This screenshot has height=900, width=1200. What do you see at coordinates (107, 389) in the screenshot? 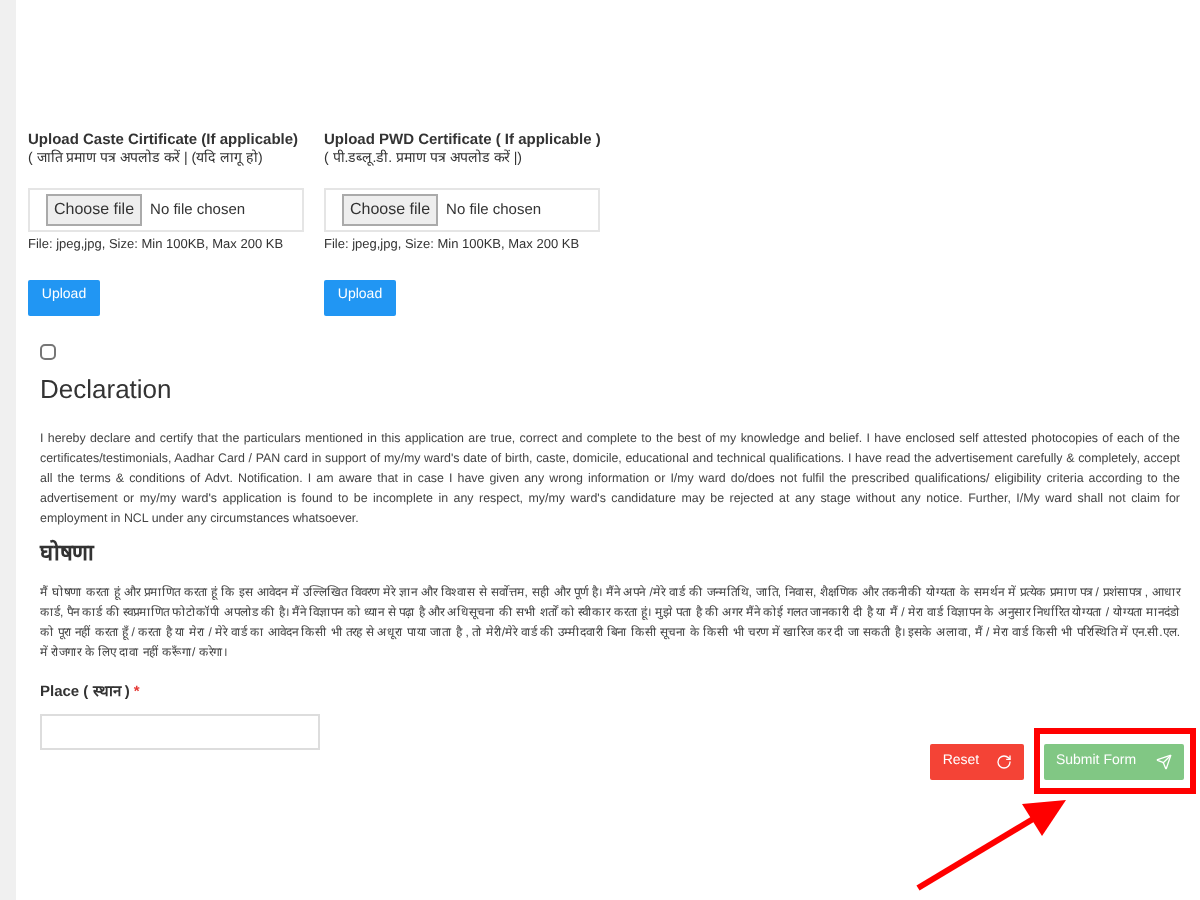
I see `declaration-heading: Declaration` at bounding box center [107, 389].